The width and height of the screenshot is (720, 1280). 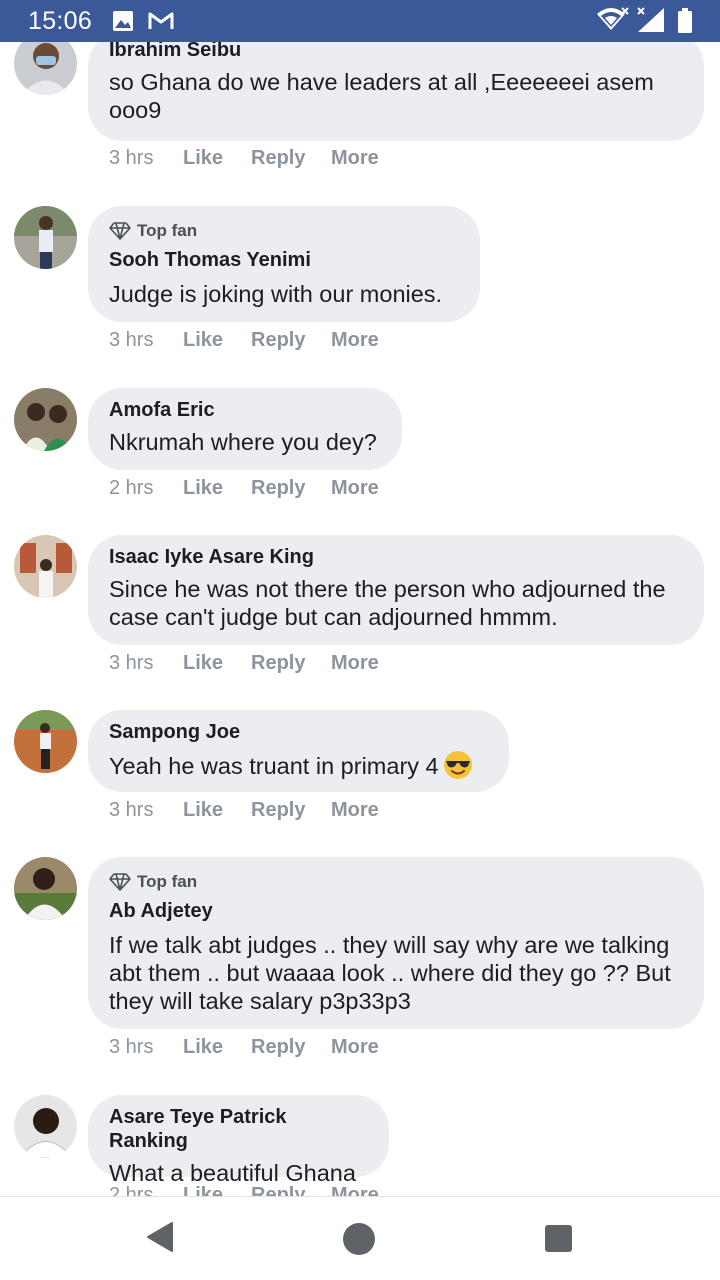 I want to click on comment-text-body: Yeah he was truant in primary 4, so click(x=274, y=766).